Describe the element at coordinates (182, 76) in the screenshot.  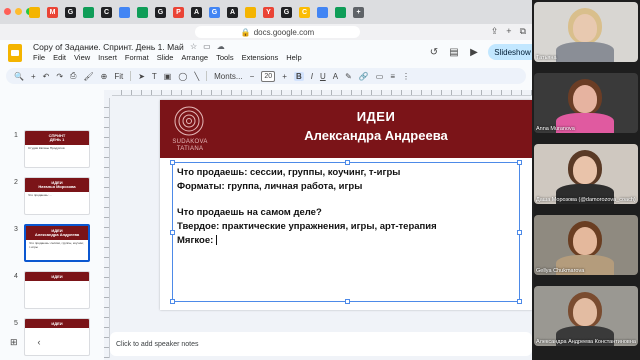
I see `shape-icon: ◯` at that location.